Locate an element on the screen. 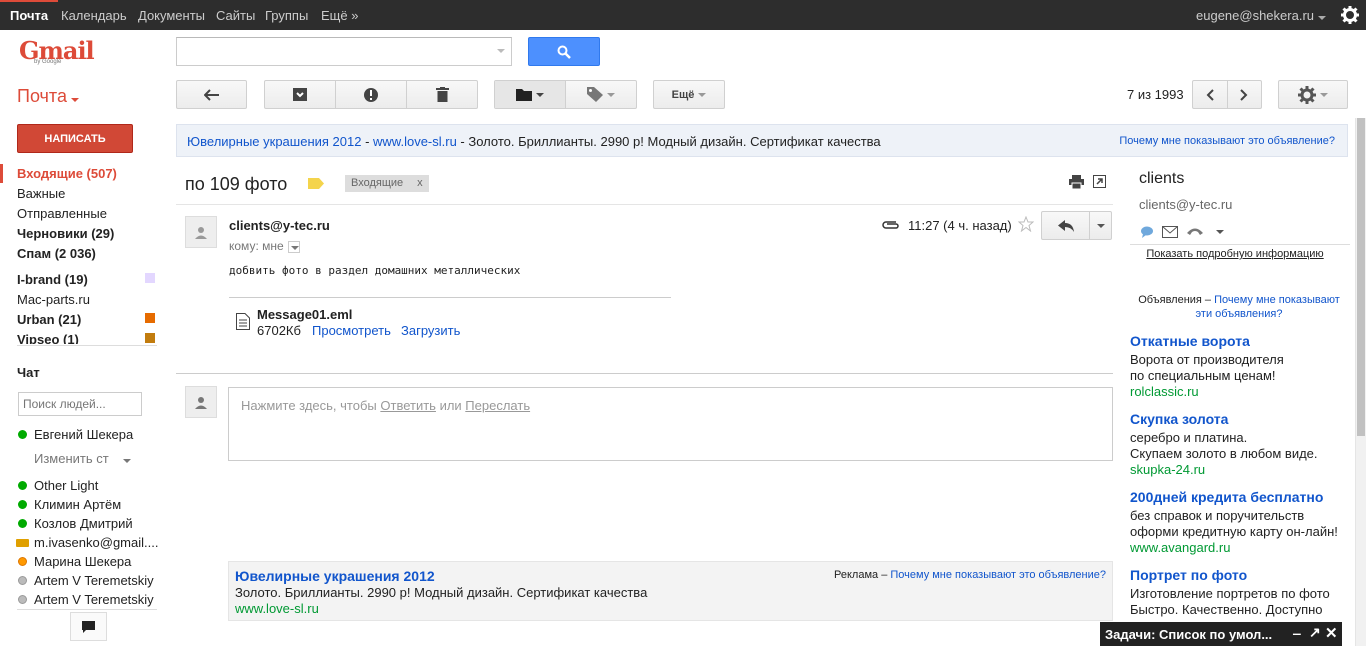 This screenshot has width=1366, height=646. older-button is located at coordinates (1210, 94).